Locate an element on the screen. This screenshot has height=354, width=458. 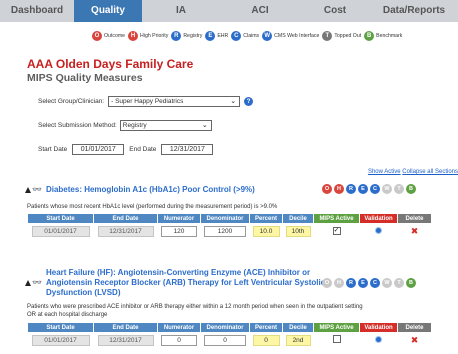
end-date-cell: 12/31/2017 is located at coordinates (125, 340).